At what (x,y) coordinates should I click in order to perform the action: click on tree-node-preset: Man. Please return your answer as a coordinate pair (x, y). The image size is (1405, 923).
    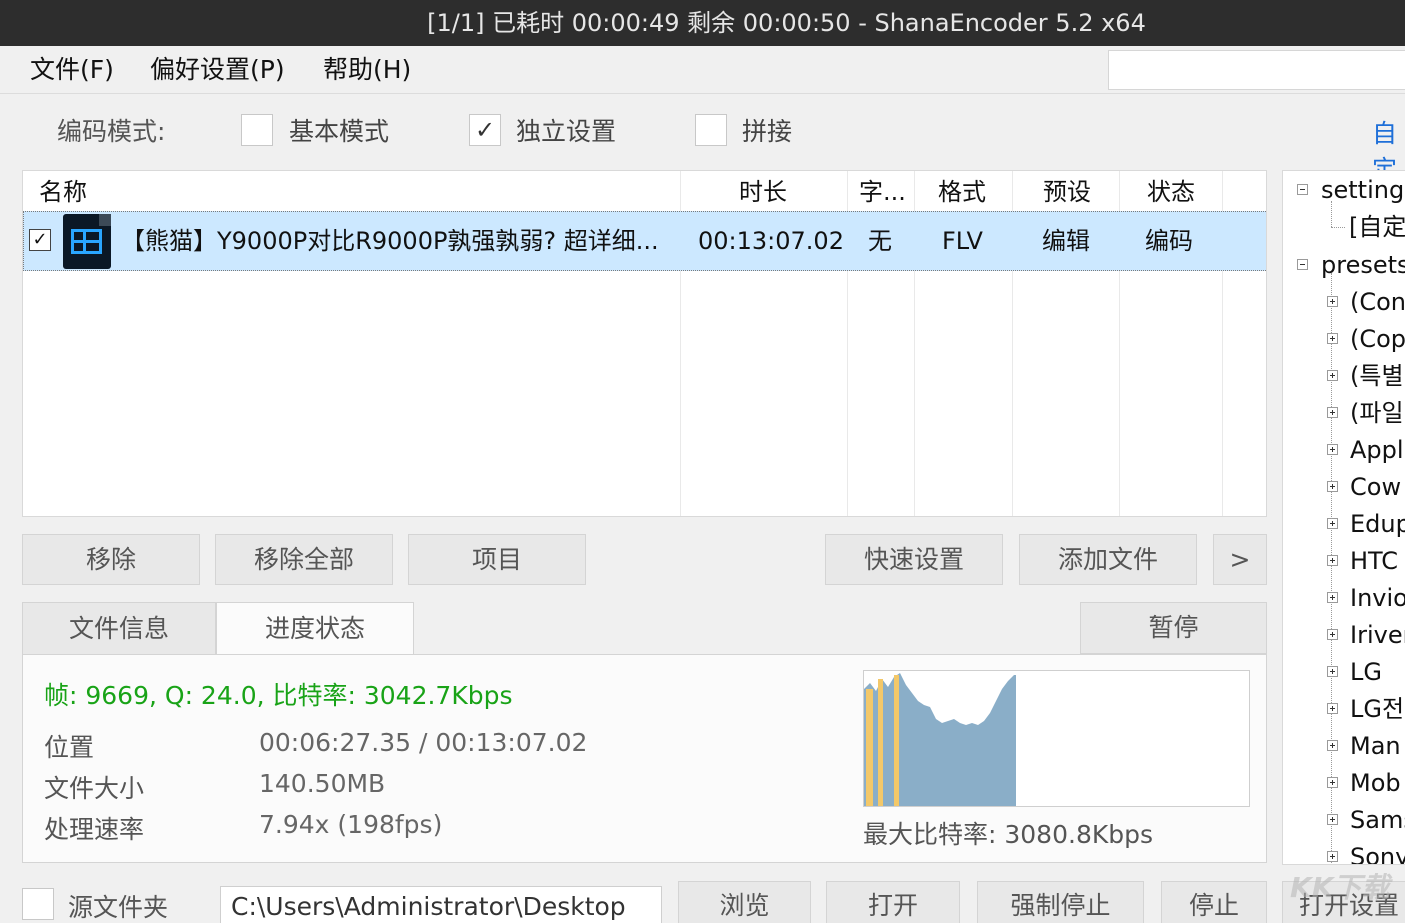
    Looking at the image, I should click on (1375, 746).